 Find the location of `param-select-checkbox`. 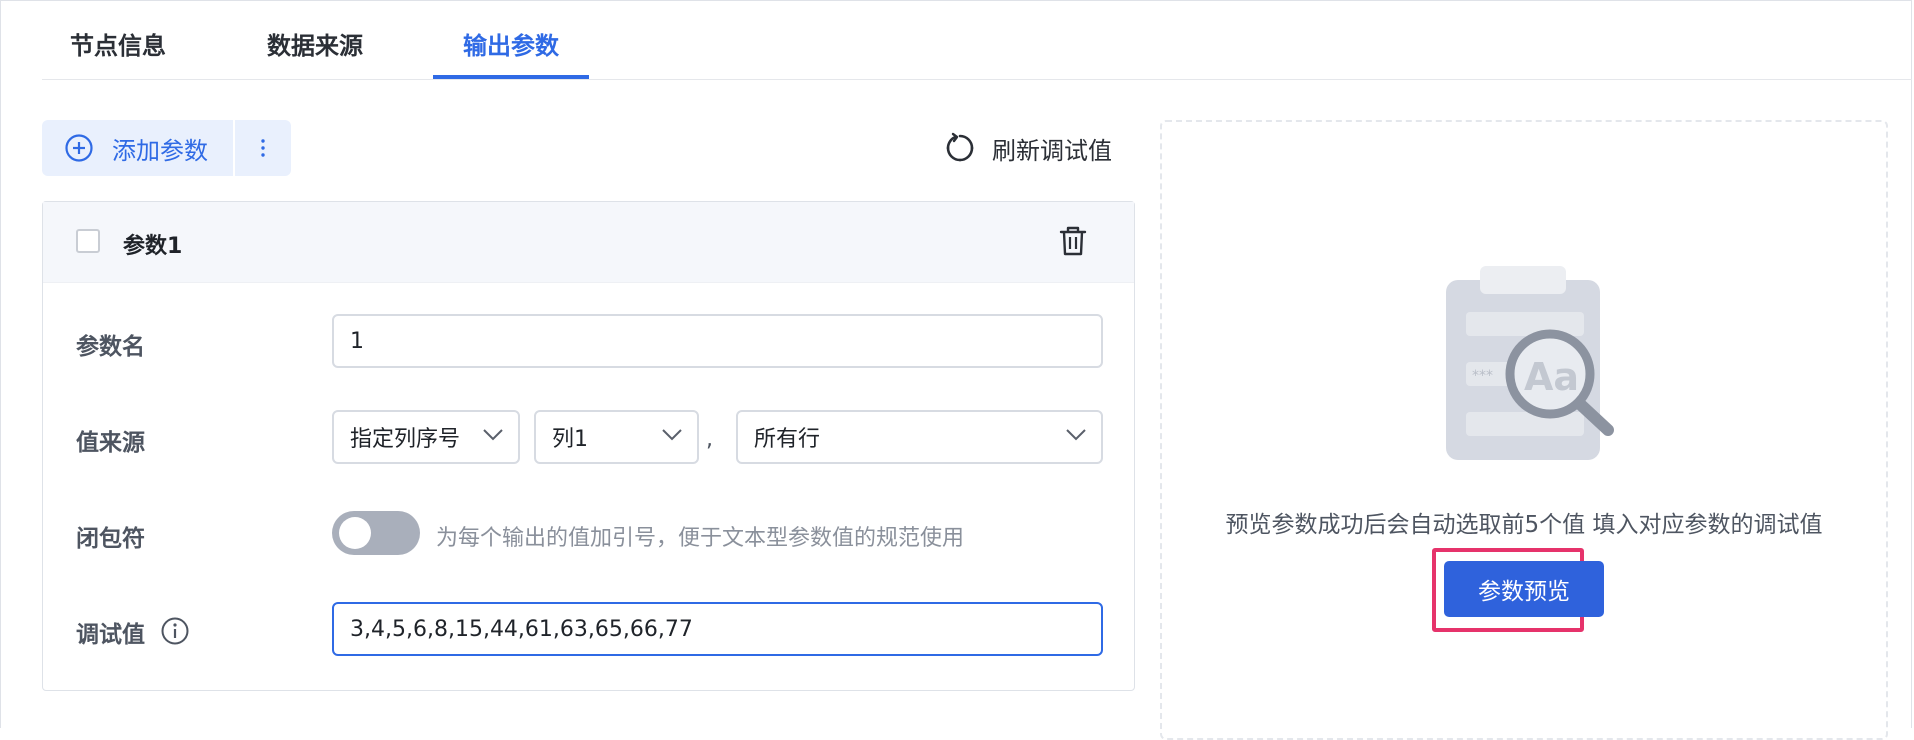

param-select-checkbox is located at coordinates (88, 241).